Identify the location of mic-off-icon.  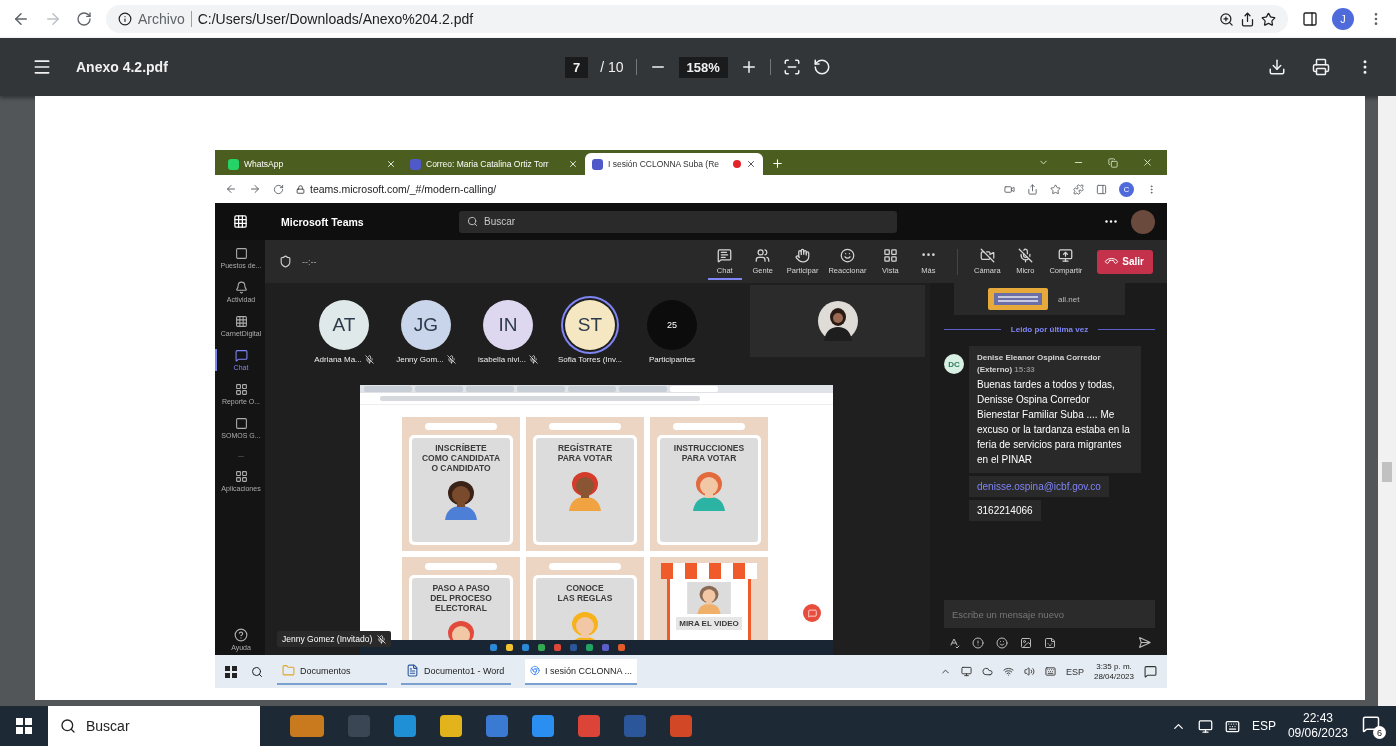
(382, 639).